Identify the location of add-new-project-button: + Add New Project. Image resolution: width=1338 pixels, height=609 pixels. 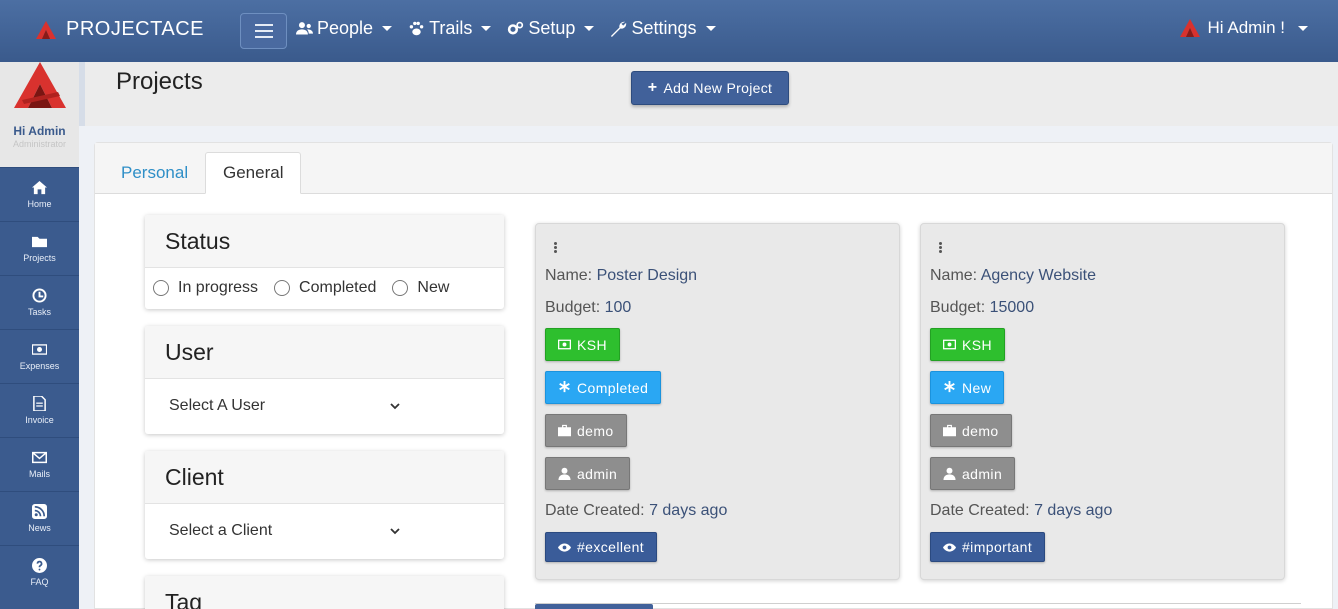
(710, 88).